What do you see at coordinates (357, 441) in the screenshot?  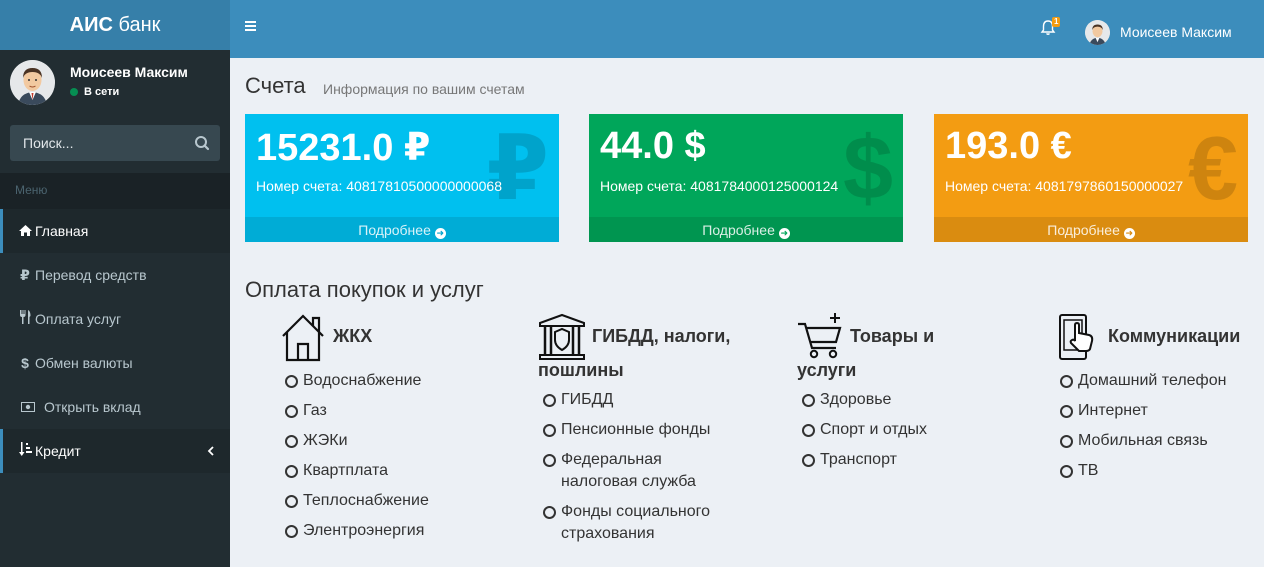 I see `service-item: ЖЭКи` at bounding box center [357, 441].